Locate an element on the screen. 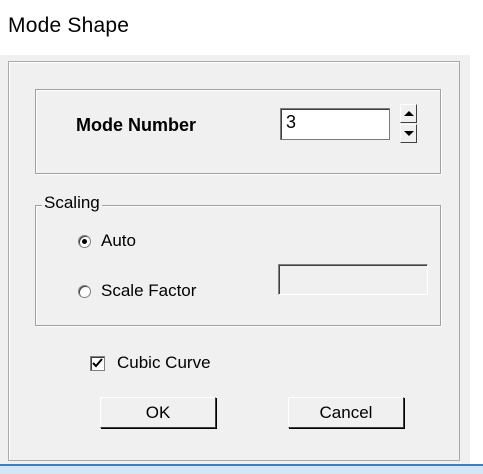 The image size is (483, 474). window-bottom-edge is located at coordinates (241, 469).